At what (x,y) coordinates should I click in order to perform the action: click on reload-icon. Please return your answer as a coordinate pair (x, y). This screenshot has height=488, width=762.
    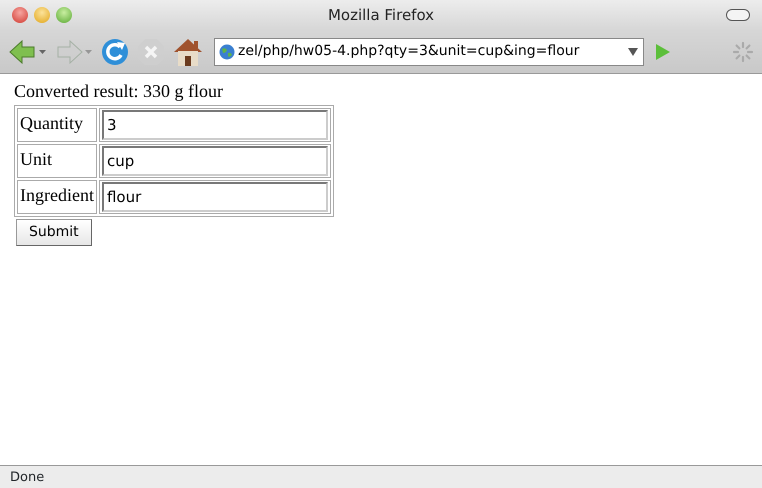
    Looking at the image, I should click on (115, 51).